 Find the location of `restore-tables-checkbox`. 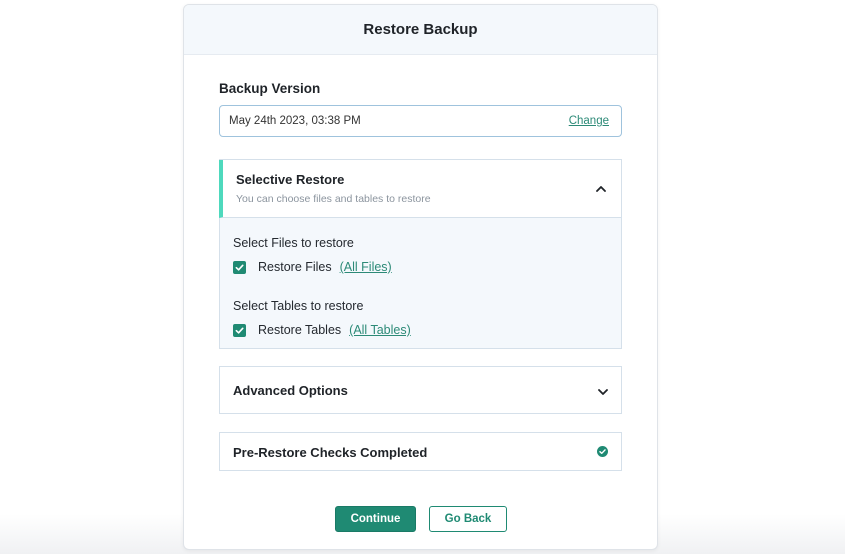

restore-tables-checkbox is located at coordinates (239, 330).